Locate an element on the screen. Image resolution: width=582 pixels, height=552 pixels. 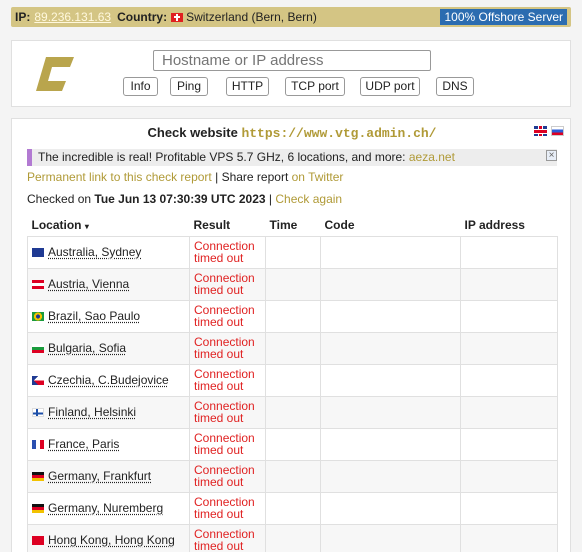
location-link: Germany, Frankfurt is located at coordinates (99, 476).